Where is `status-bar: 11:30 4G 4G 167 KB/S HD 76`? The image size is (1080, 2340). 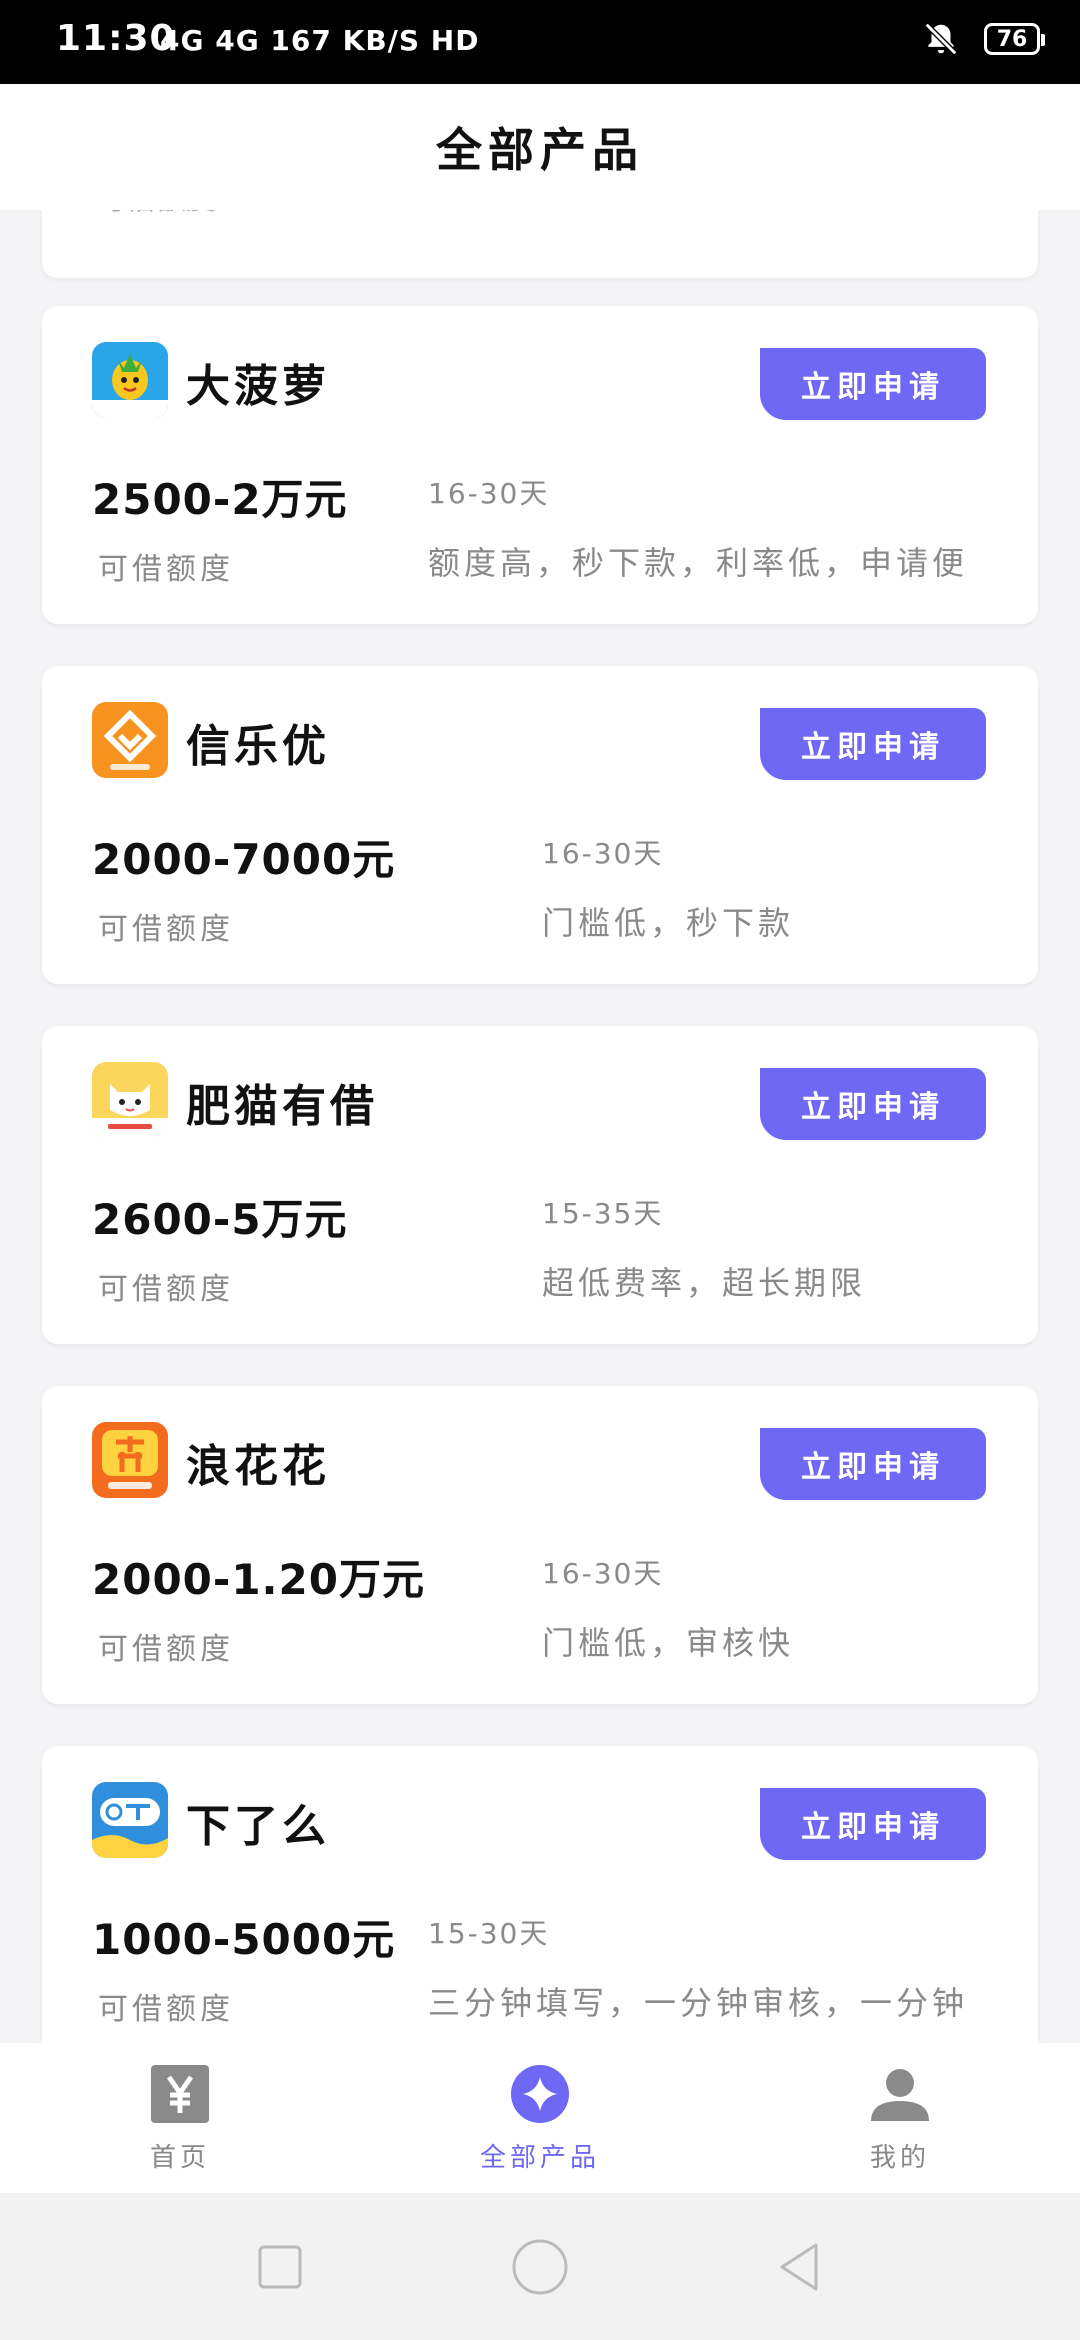 status-bar: 11:30 4G 4G 167 KB/S HD 76 is located at coordinates (540, 42).